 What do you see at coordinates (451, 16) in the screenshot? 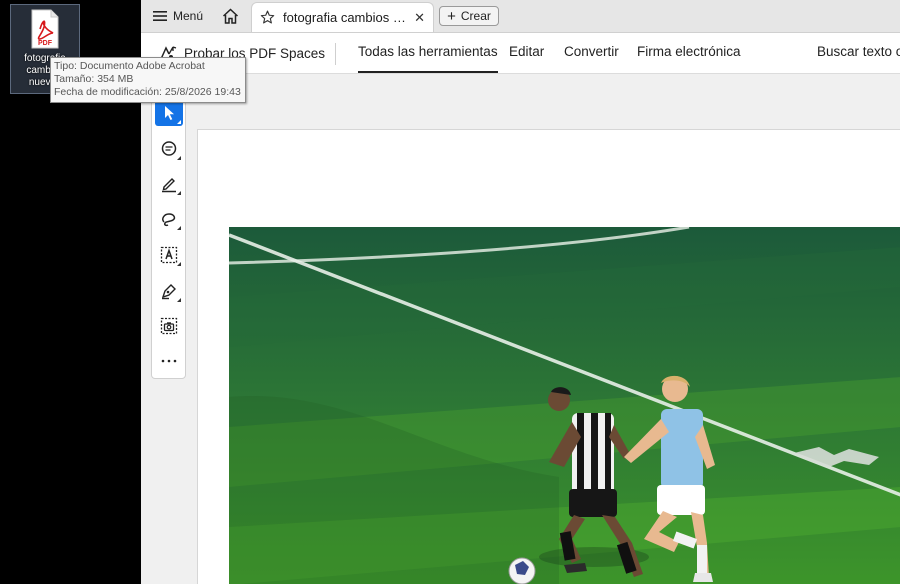
I see `plus-icon: +` at bounding box center [451, 16].